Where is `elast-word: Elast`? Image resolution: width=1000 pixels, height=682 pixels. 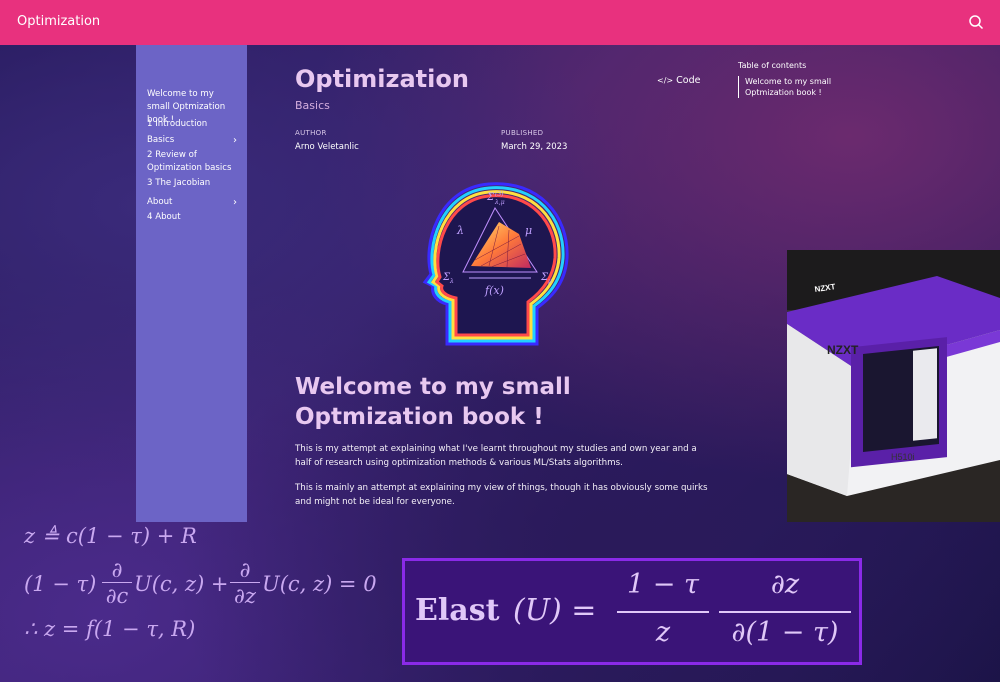 elast-word: Elast is located at coordinates (457, 610).